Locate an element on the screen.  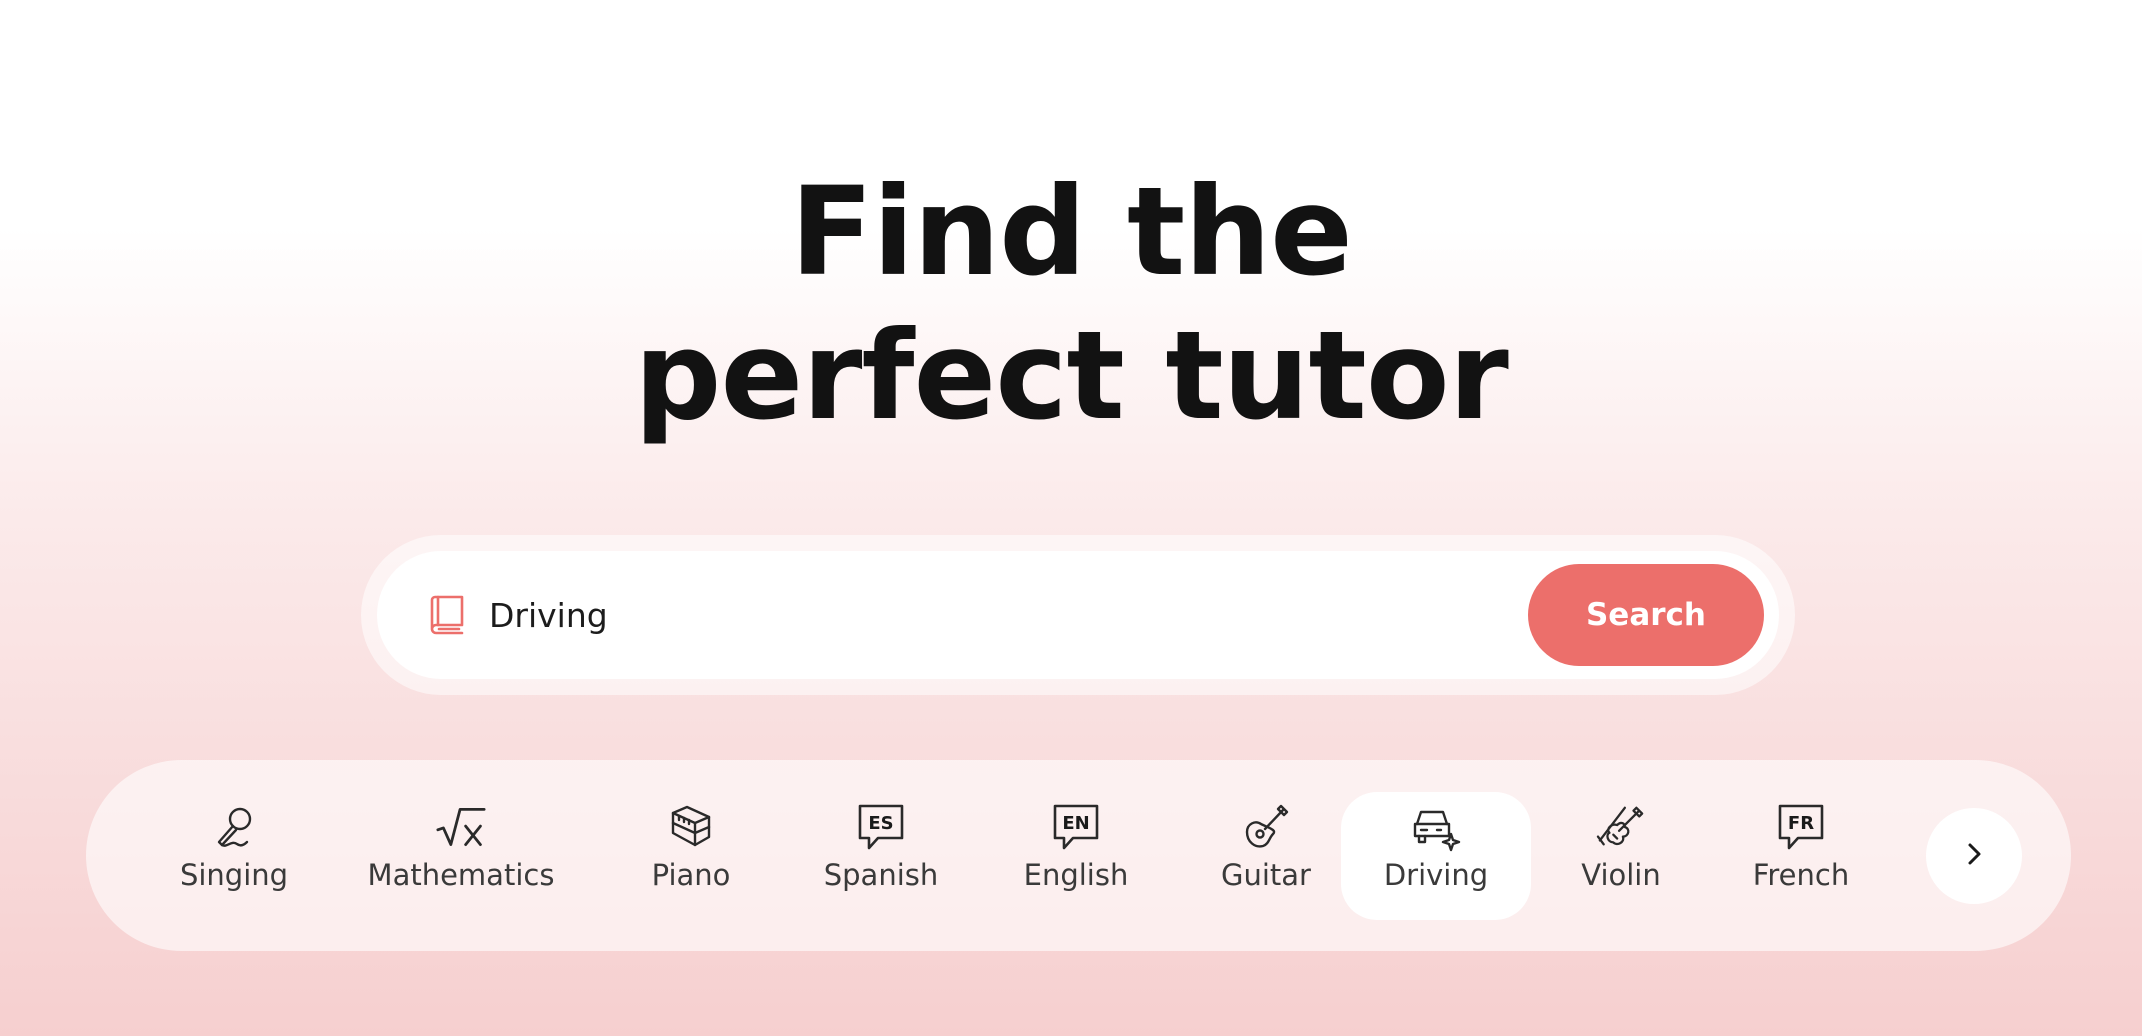
search-bar: Search is located at coordinates (1078, 615).